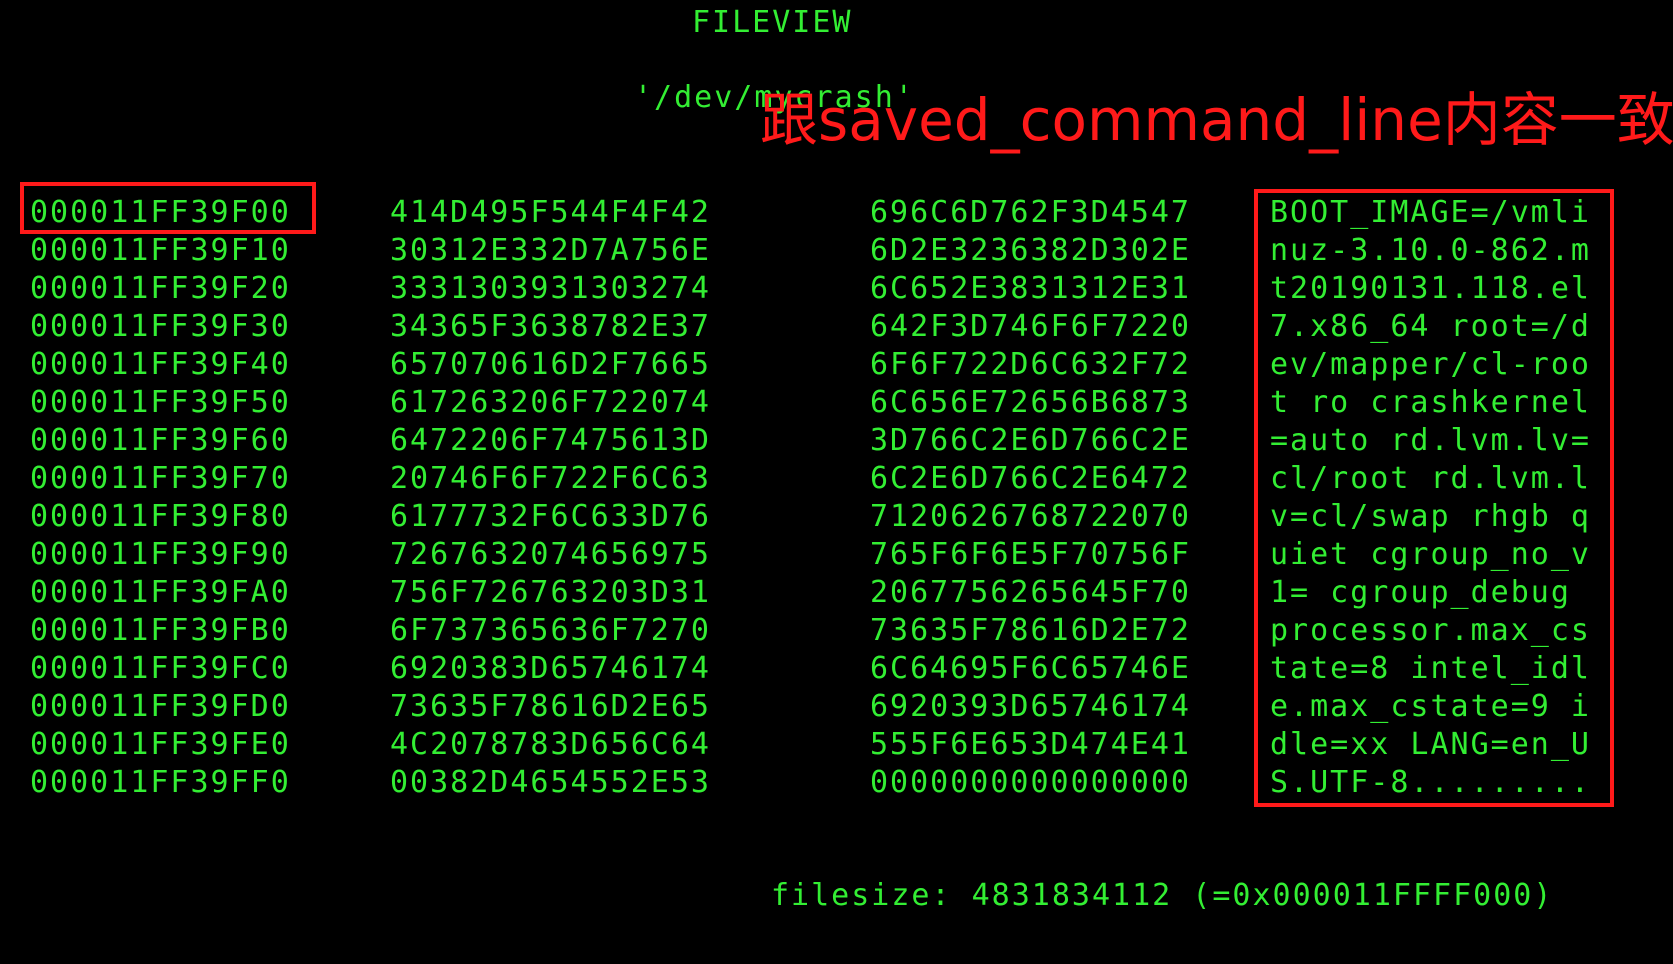 The height and width of the screenshot is (964, 1673). What do you see at coordinates (550, 630) in the screenshot?
I see `hex1-cell: 6F737365636F7270` at bounding box center [550, 630].